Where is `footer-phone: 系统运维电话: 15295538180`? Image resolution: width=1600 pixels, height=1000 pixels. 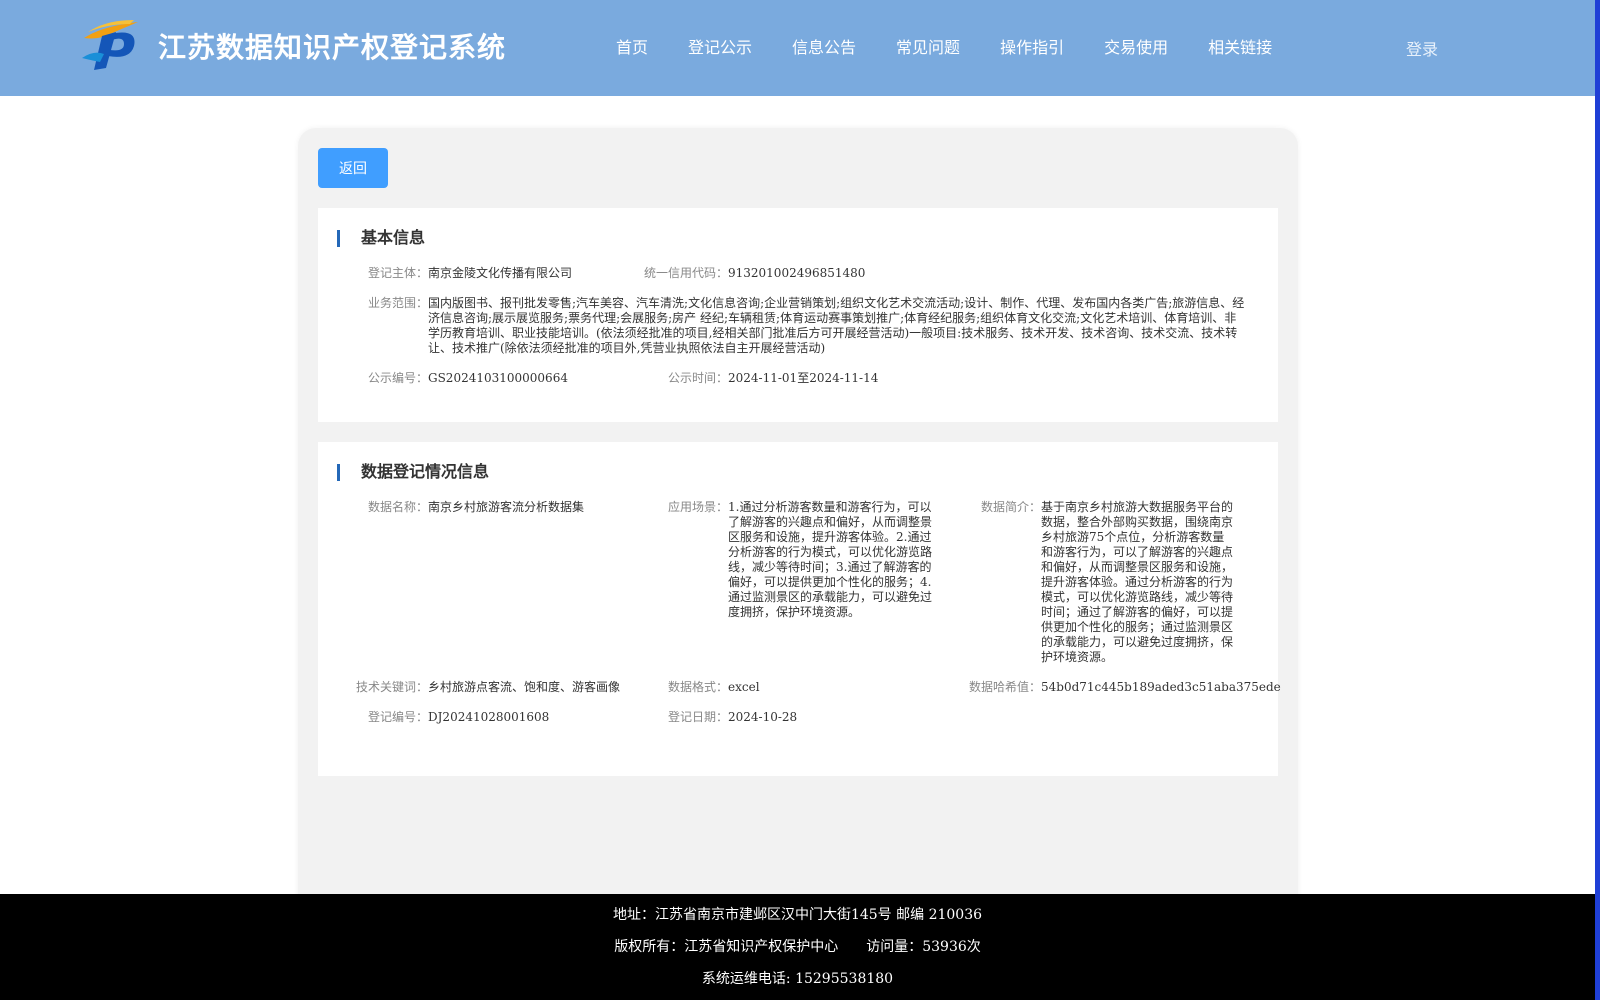
footer-phone: 系统运维电话: 15295538180 is located at coordinates (797, 979).